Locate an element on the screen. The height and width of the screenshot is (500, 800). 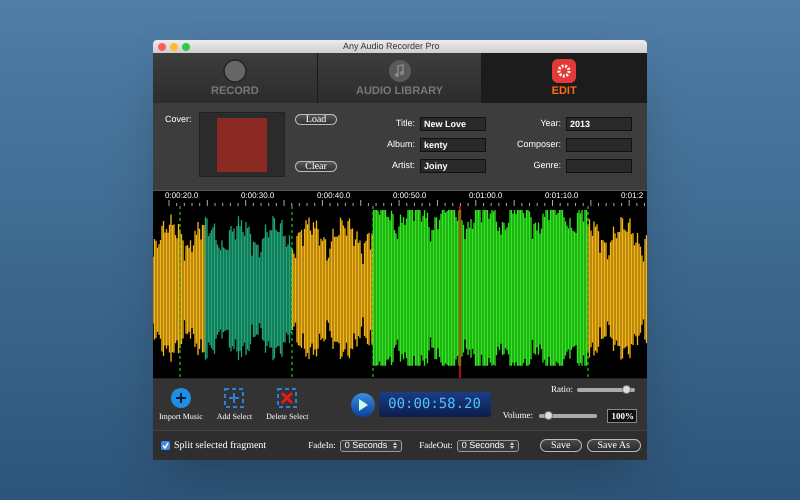
field-label: Artist: is located at coordinates (403, 165).